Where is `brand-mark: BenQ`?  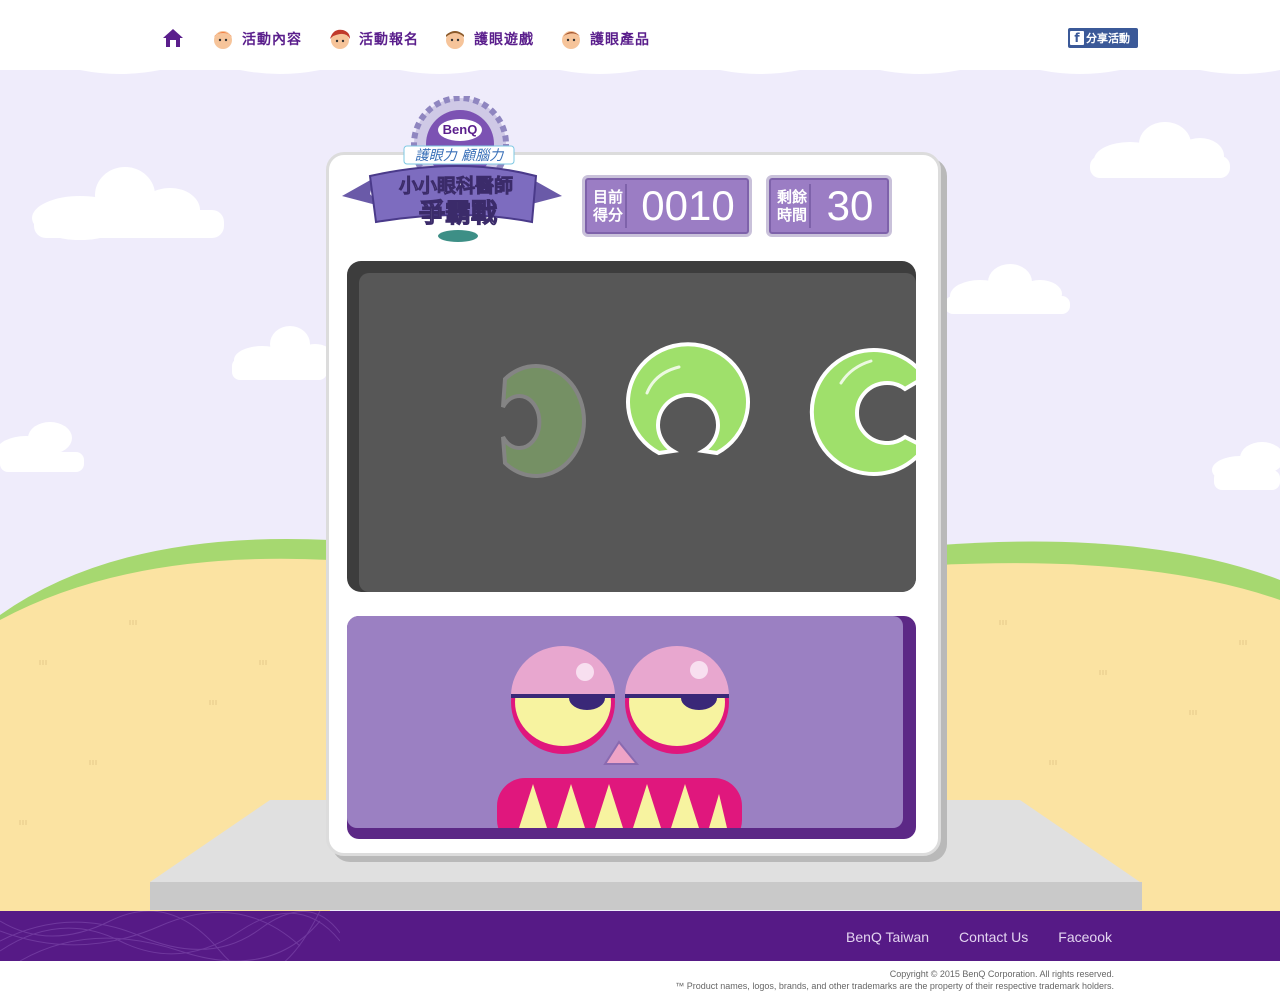
brand-mark: BenQ is located at coordinates (460, 129).